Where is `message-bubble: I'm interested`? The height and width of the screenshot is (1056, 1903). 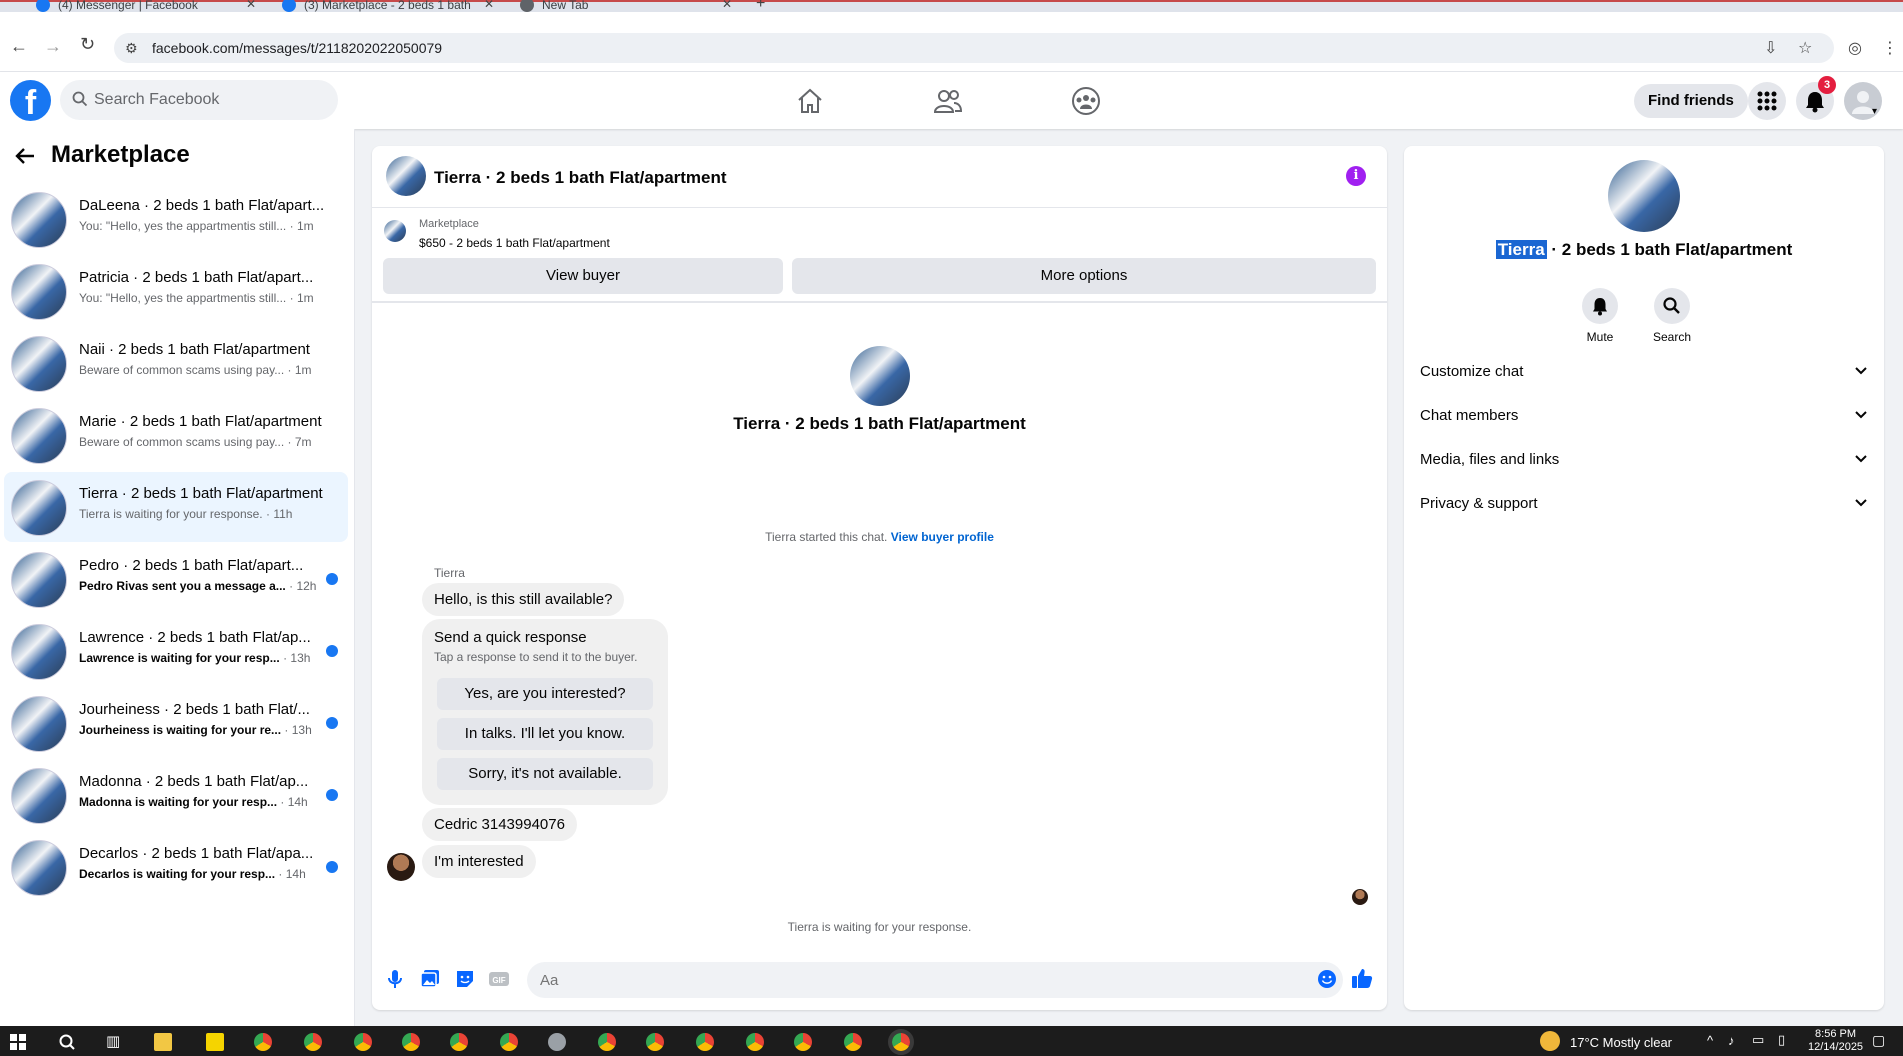
message-bubble: I'm interested is located at coordinates (479, 861).